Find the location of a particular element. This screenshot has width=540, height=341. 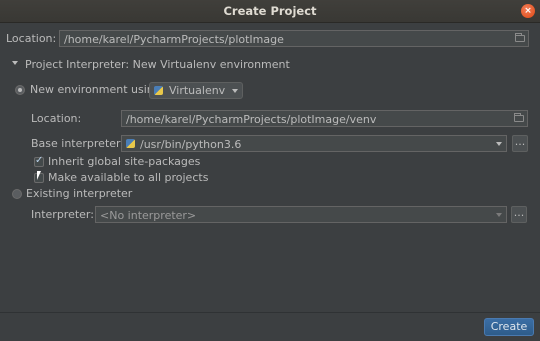

collapse-arrow-icon is located at coordinates (15, 63).